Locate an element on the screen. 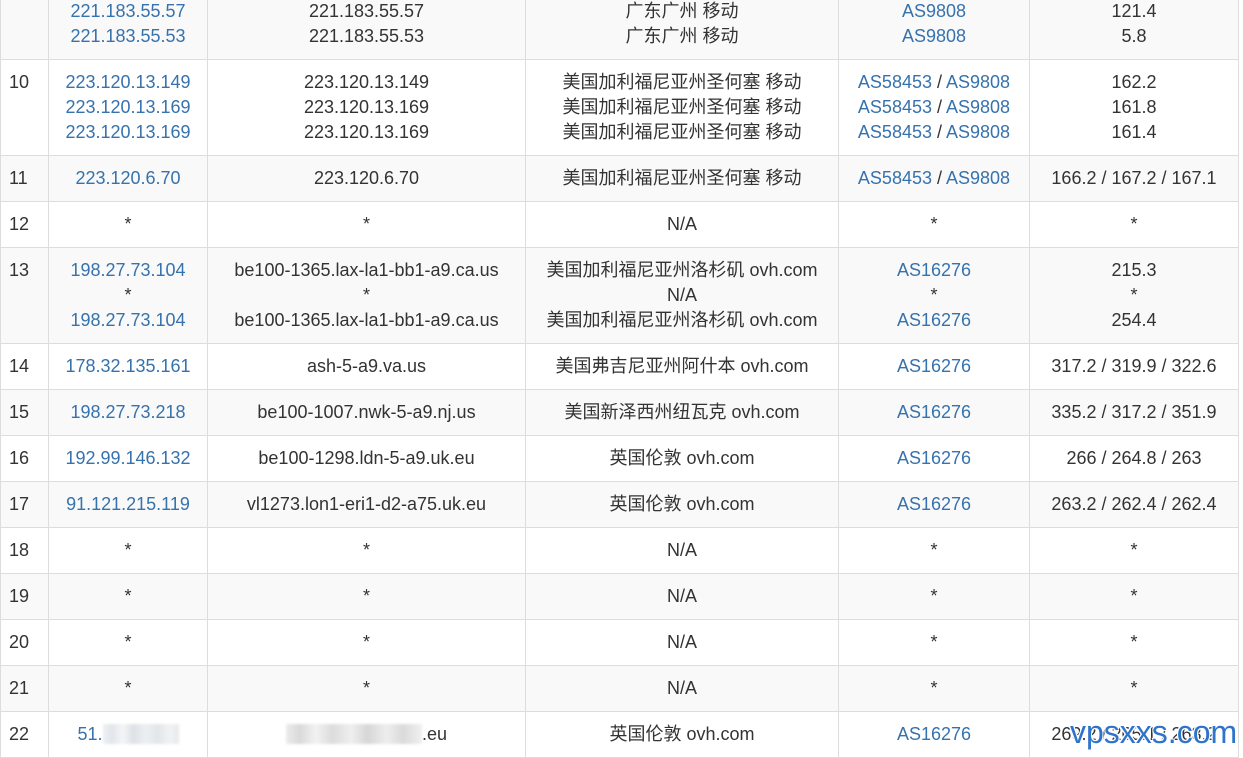 This screenshot has height=758, width=1243. ip-cell: 198.27.73.218 is located at coordinates (128, 412).